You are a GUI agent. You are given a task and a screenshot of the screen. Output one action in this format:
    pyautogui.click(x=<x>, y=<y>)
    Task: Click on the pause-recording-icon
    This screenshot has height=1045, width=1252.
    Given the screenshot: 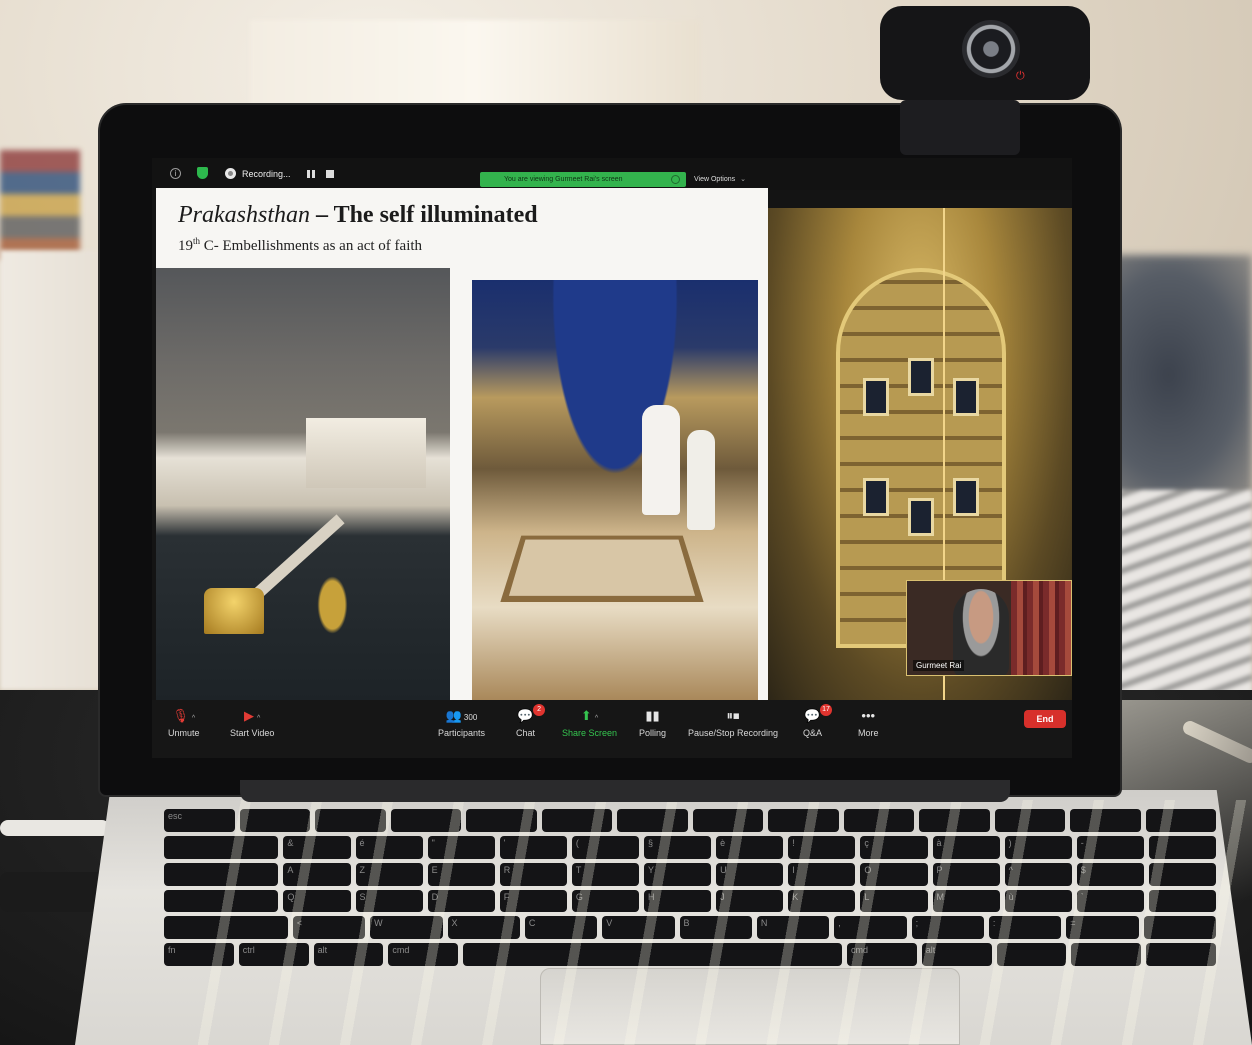 What is the action you would take?
    pyautogui.click(x=311, y=174)
    